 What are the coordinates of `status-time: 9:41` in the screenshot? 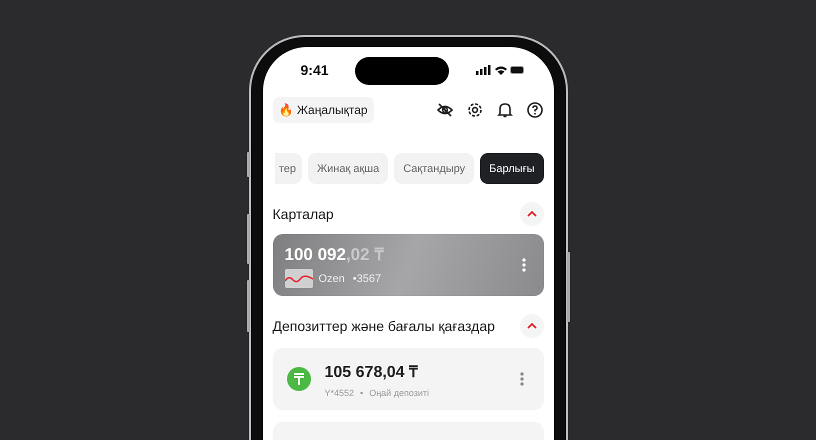 It's located at (314, 70).